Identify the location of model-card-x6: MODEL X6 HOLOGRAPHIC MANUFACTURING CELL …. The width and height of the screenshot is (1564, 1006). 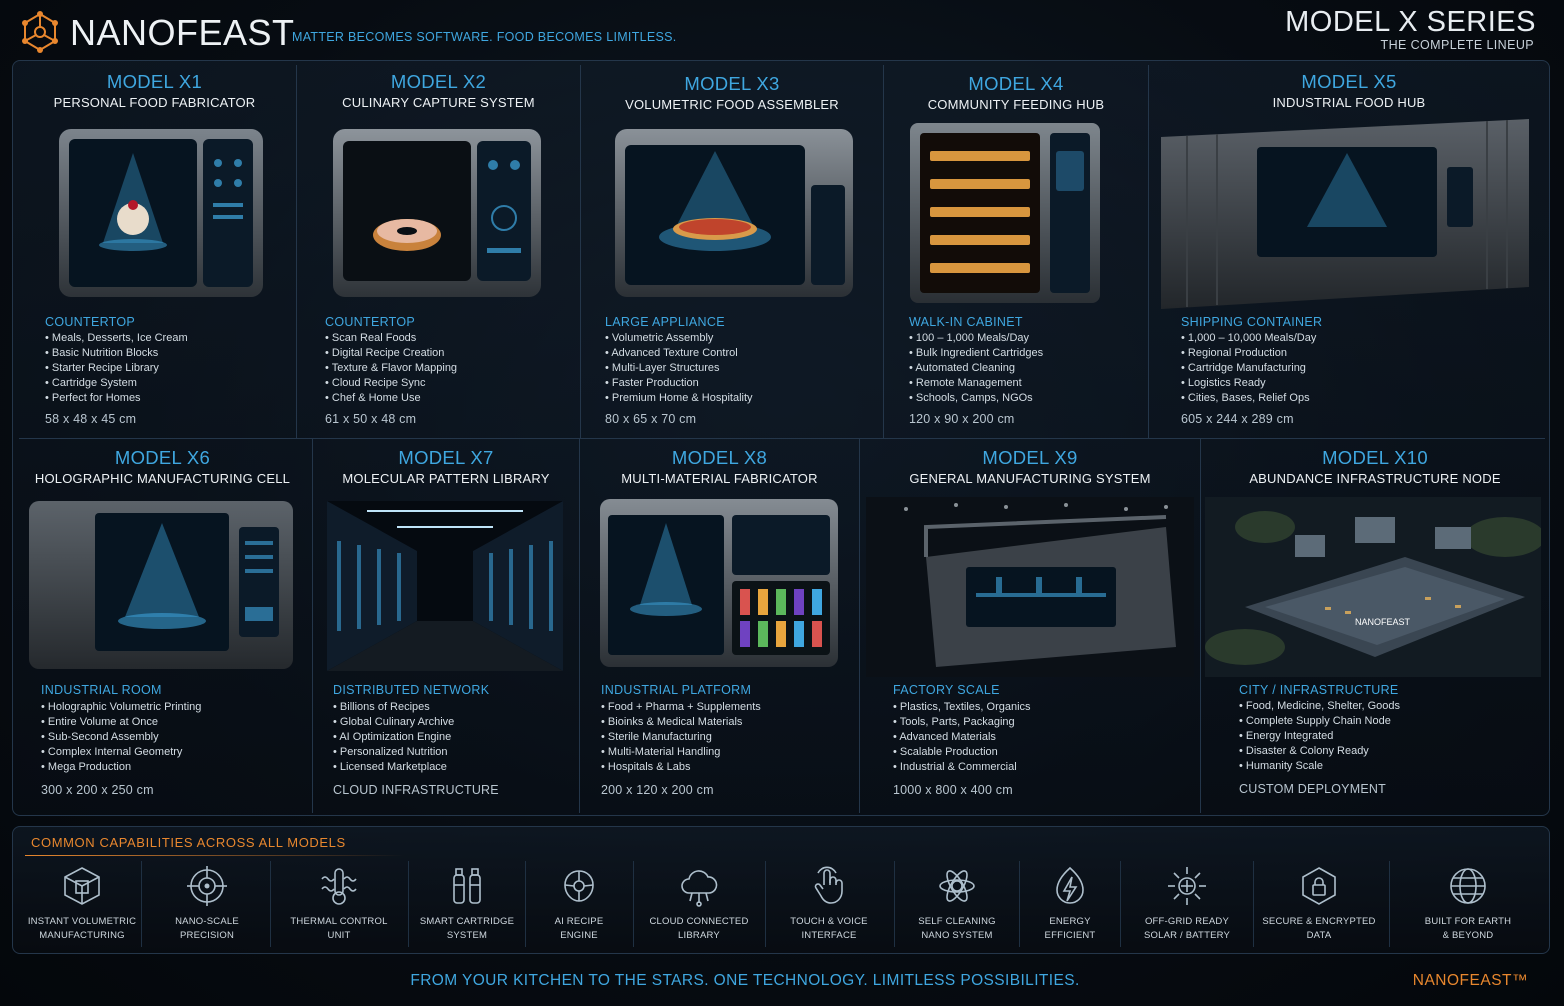
(162, 626).